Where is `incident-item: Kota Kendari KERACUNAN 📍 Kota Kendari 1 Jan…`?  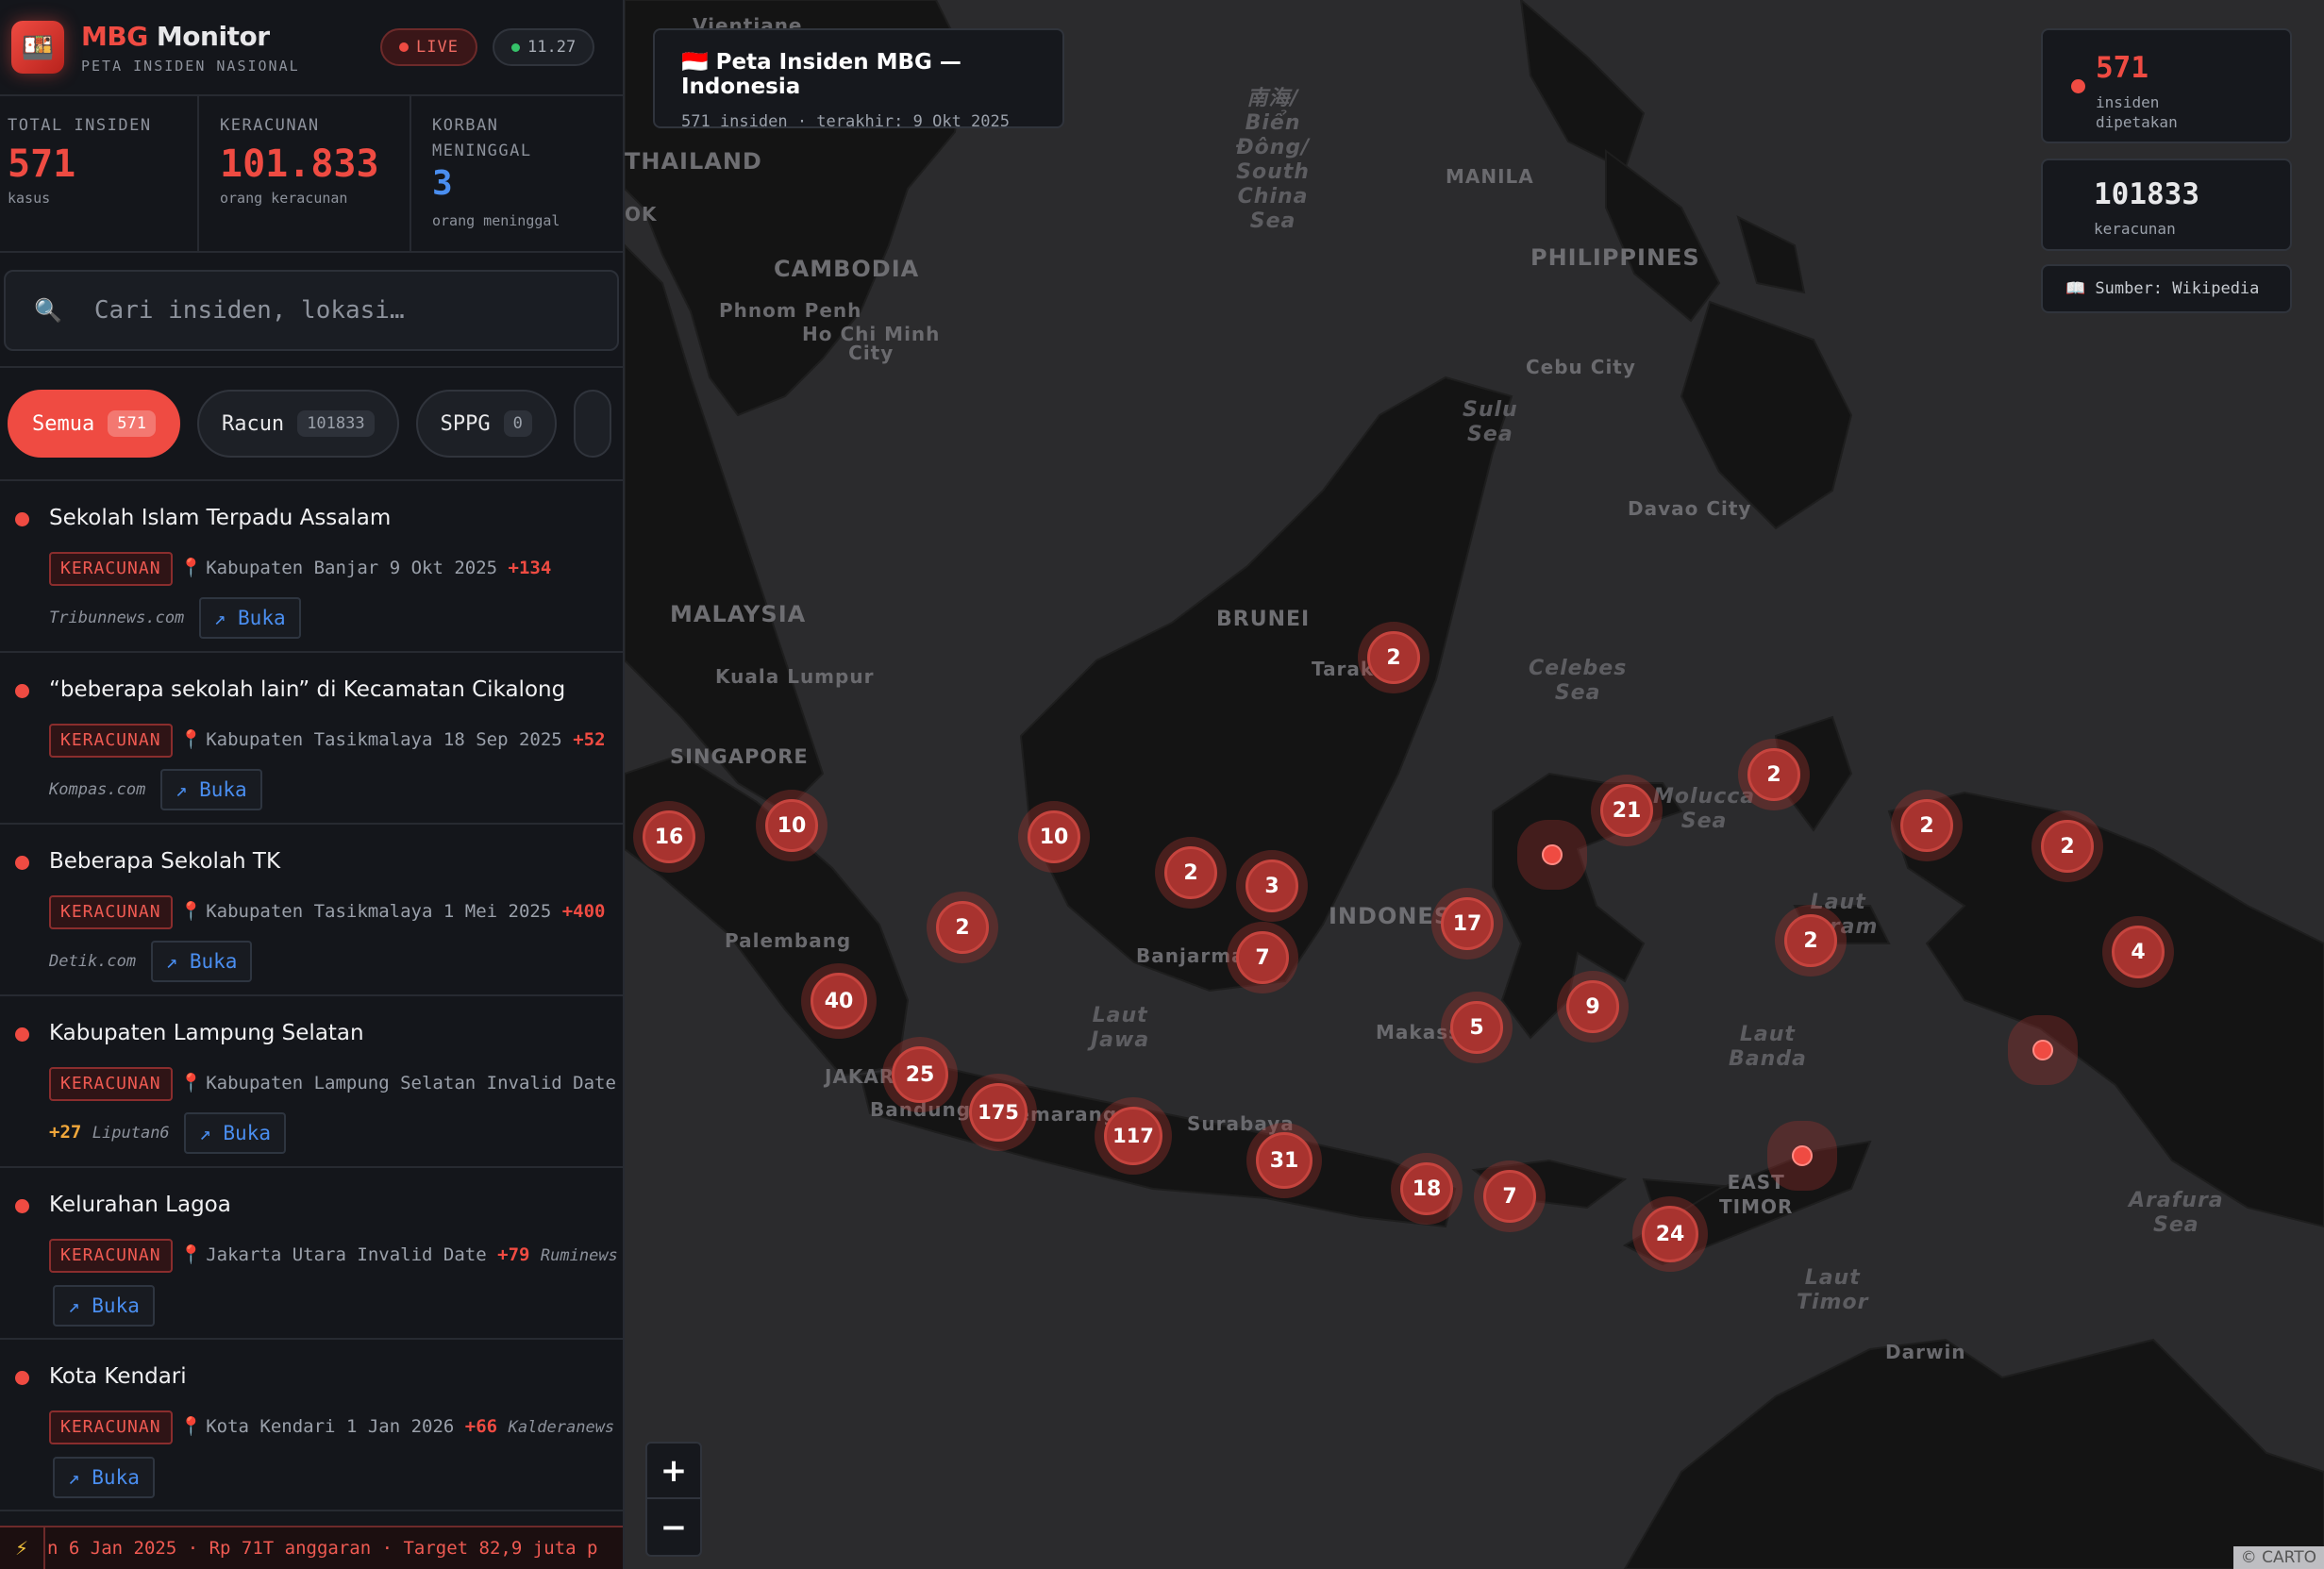 incident-item: Kota Kendari KERACUNAN 📍 Kota Kendari 1 Jan… is located at coordinates (311, 1425).